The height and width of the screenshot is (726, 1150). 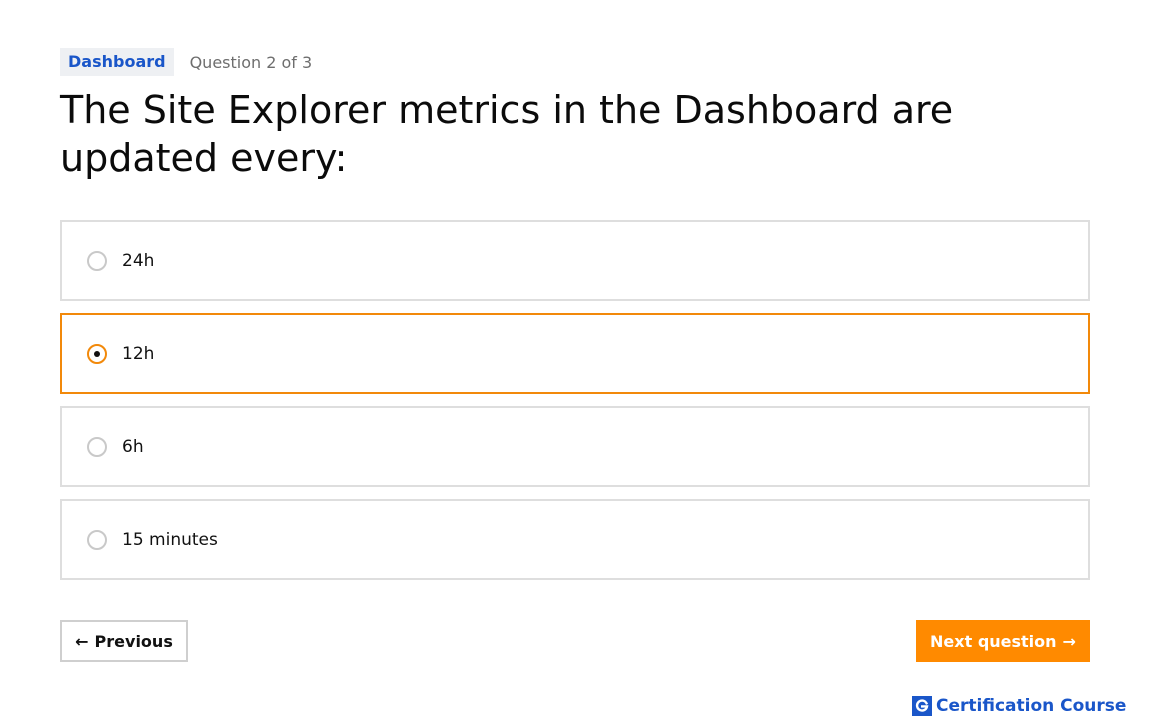 I want to click on radio-button-selected, so click(x=97, y=353).